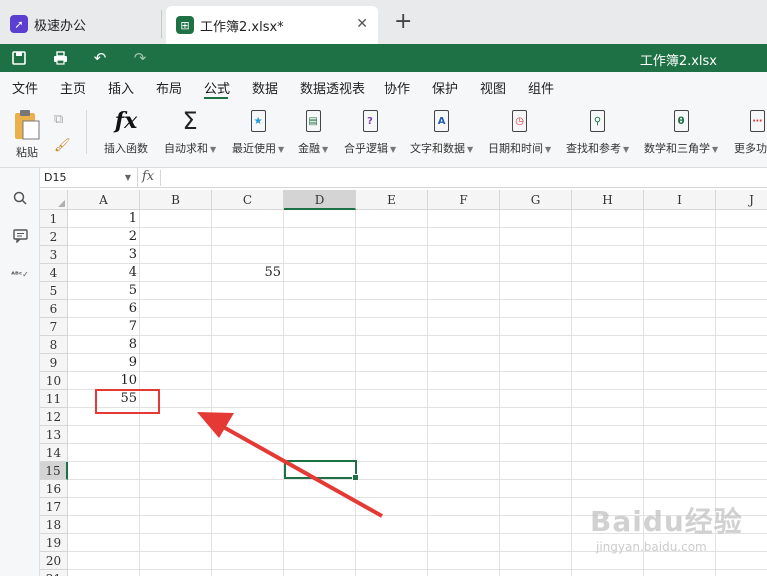  Describe the element at coordinates (54, 525) in the screenshot. I see `row-header-18: 18` at that location.